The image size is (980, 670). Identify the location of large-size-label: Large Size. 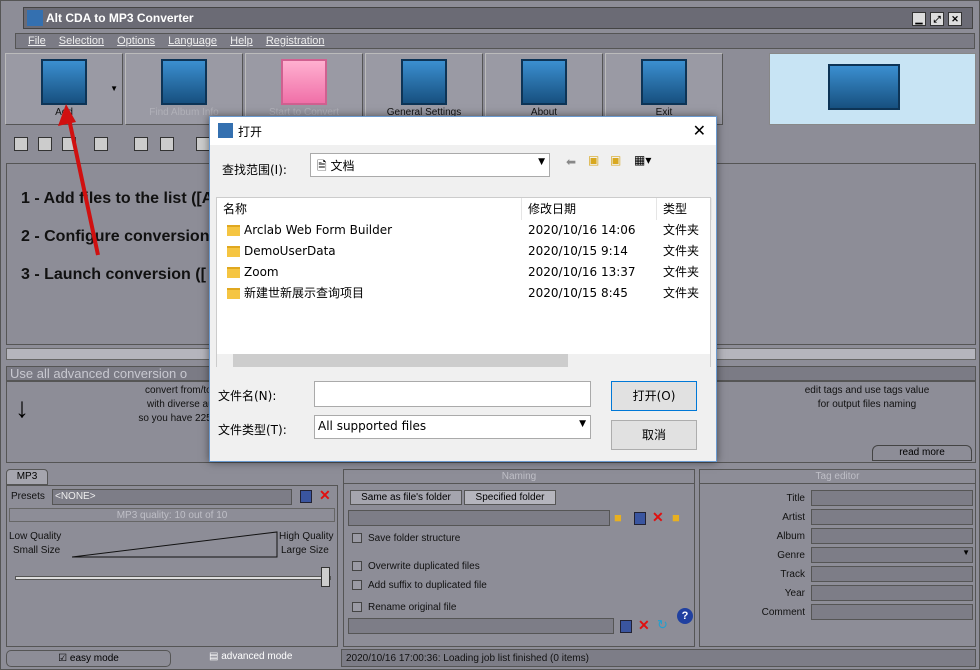
(305, 550).